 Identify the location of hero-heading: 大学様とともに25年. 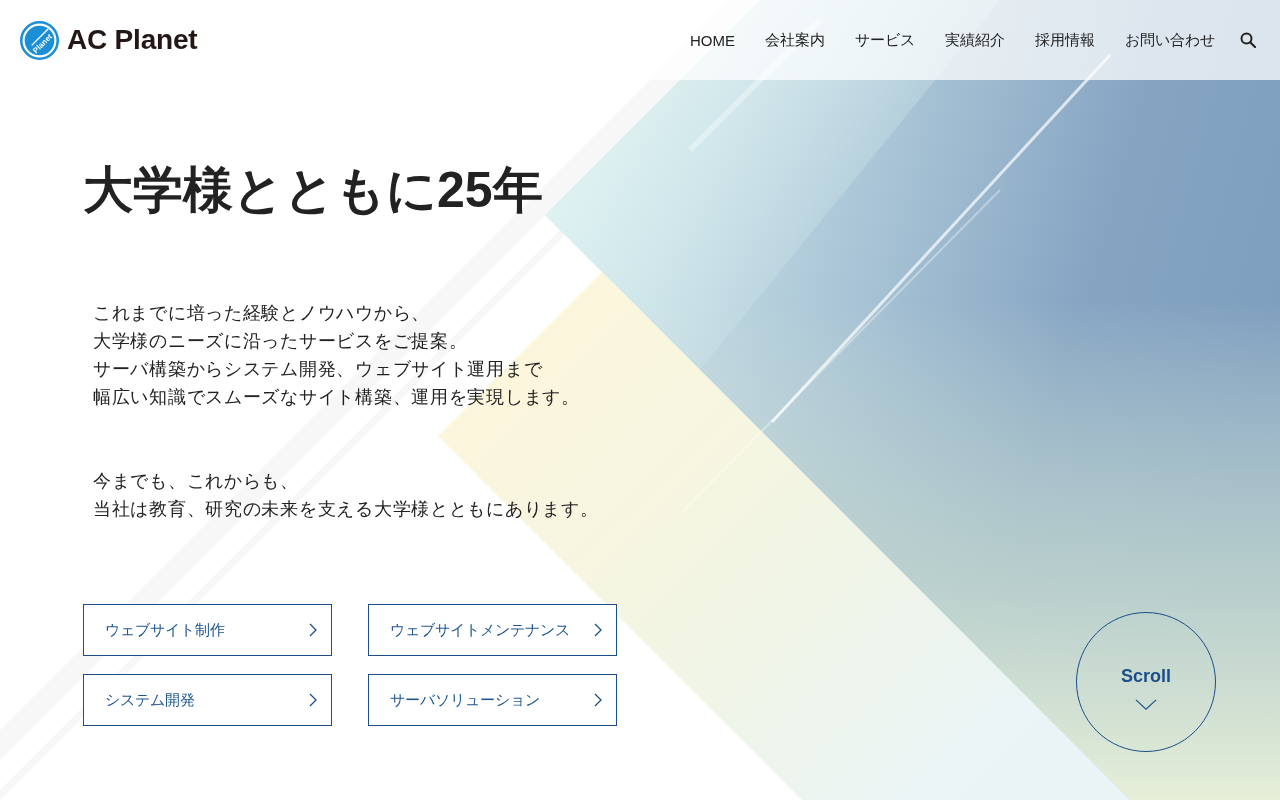
(313, 190).